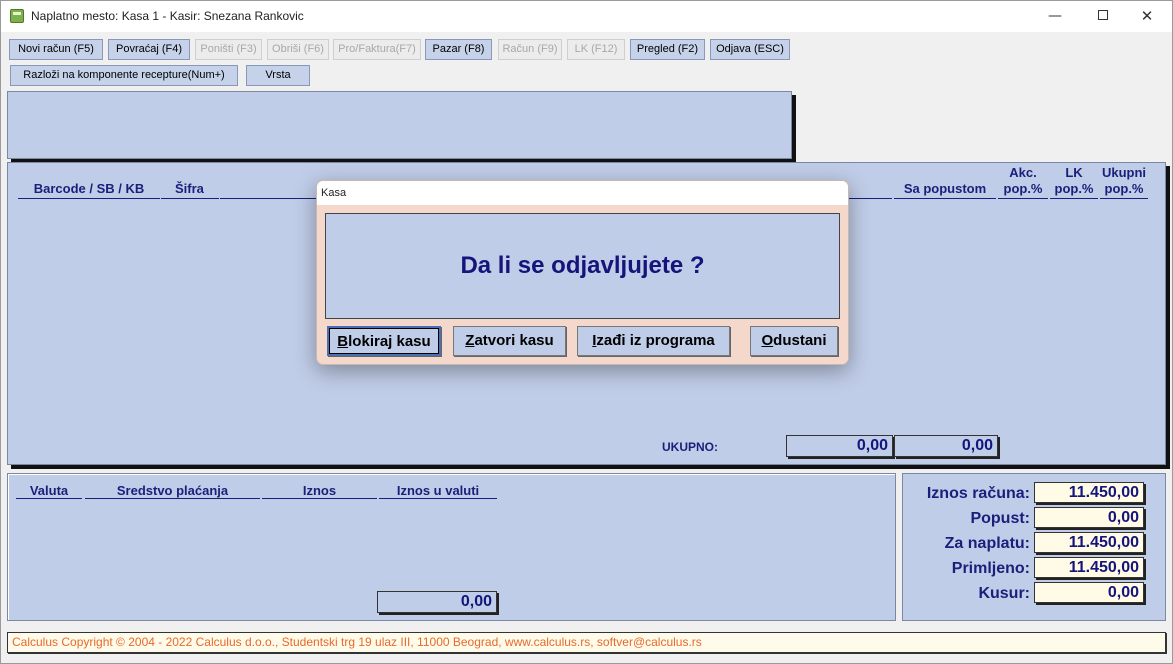 The image size is (1173, 664). I want to click on dialog-message: Da li se odjavljujete ?, so click(582, 266).